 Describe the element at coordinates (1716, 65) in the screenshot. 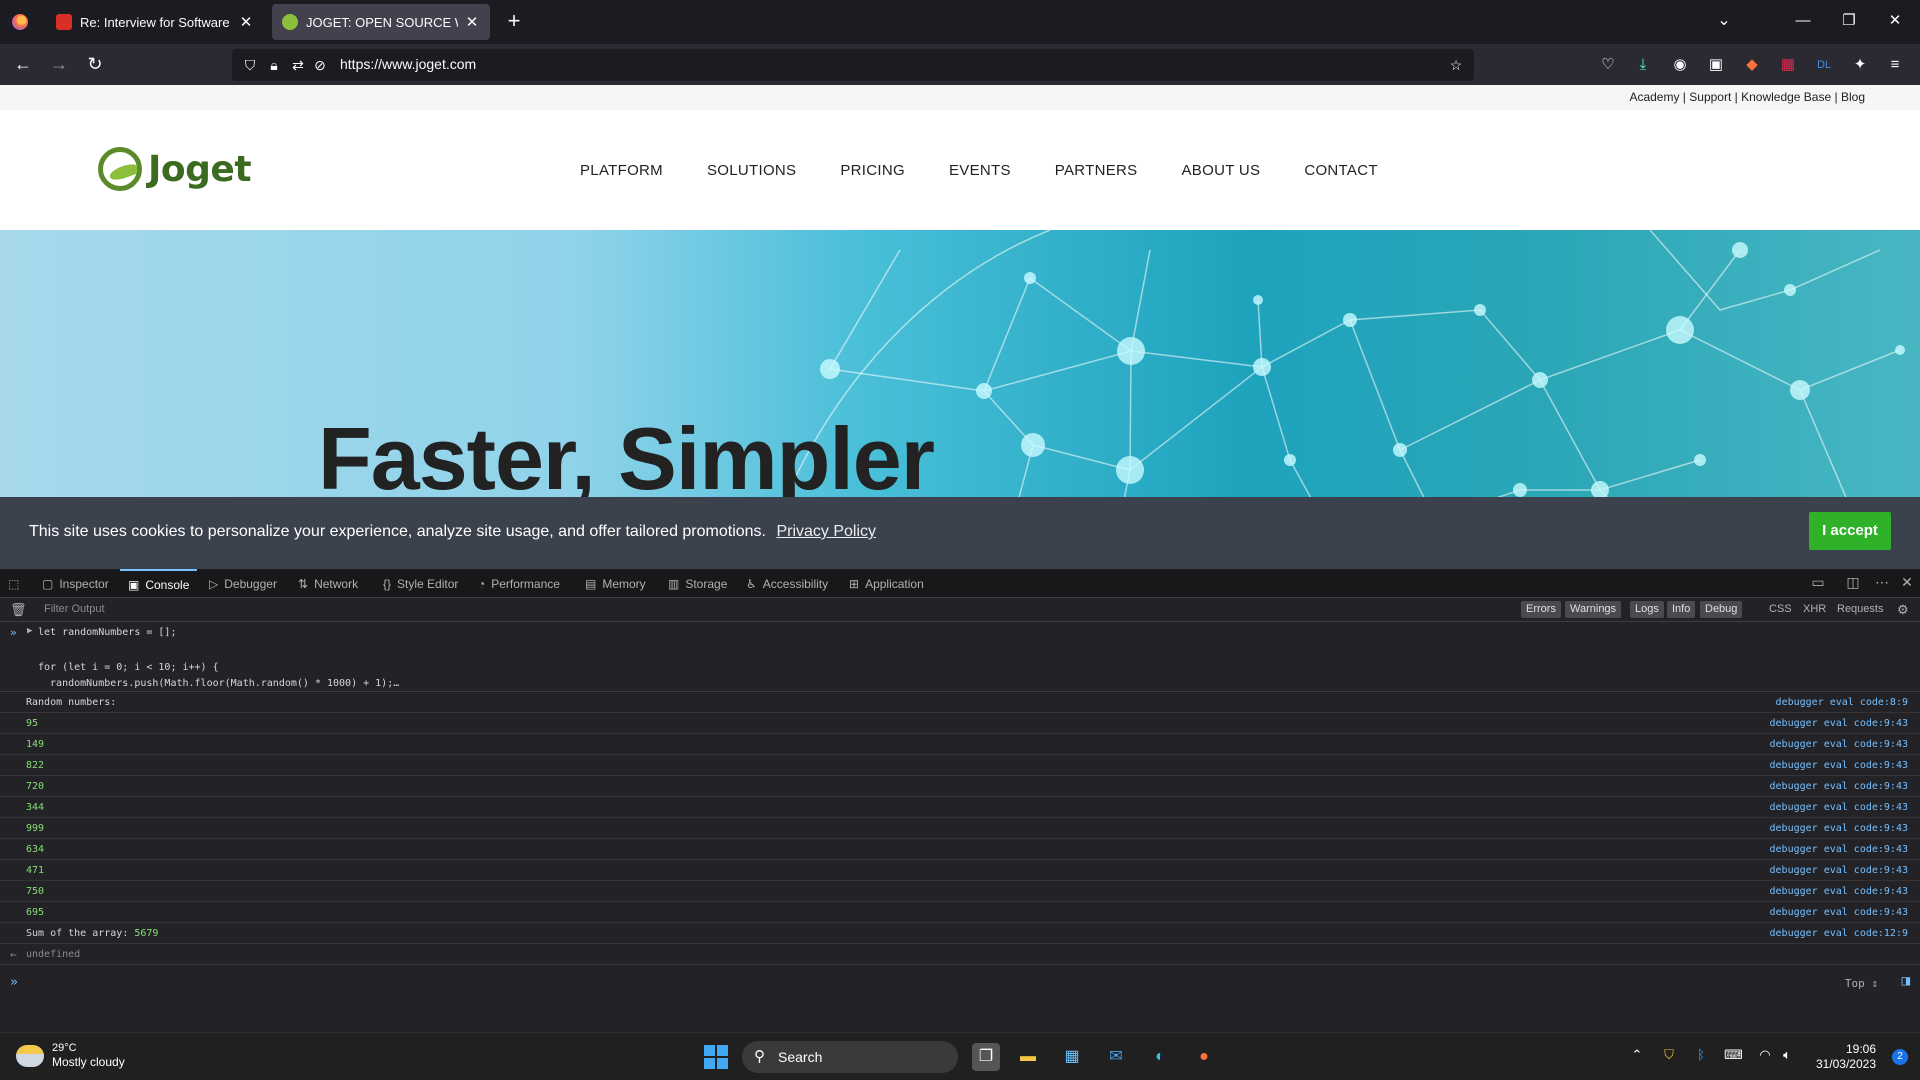

I see `extension-icon: ▣` at that location.